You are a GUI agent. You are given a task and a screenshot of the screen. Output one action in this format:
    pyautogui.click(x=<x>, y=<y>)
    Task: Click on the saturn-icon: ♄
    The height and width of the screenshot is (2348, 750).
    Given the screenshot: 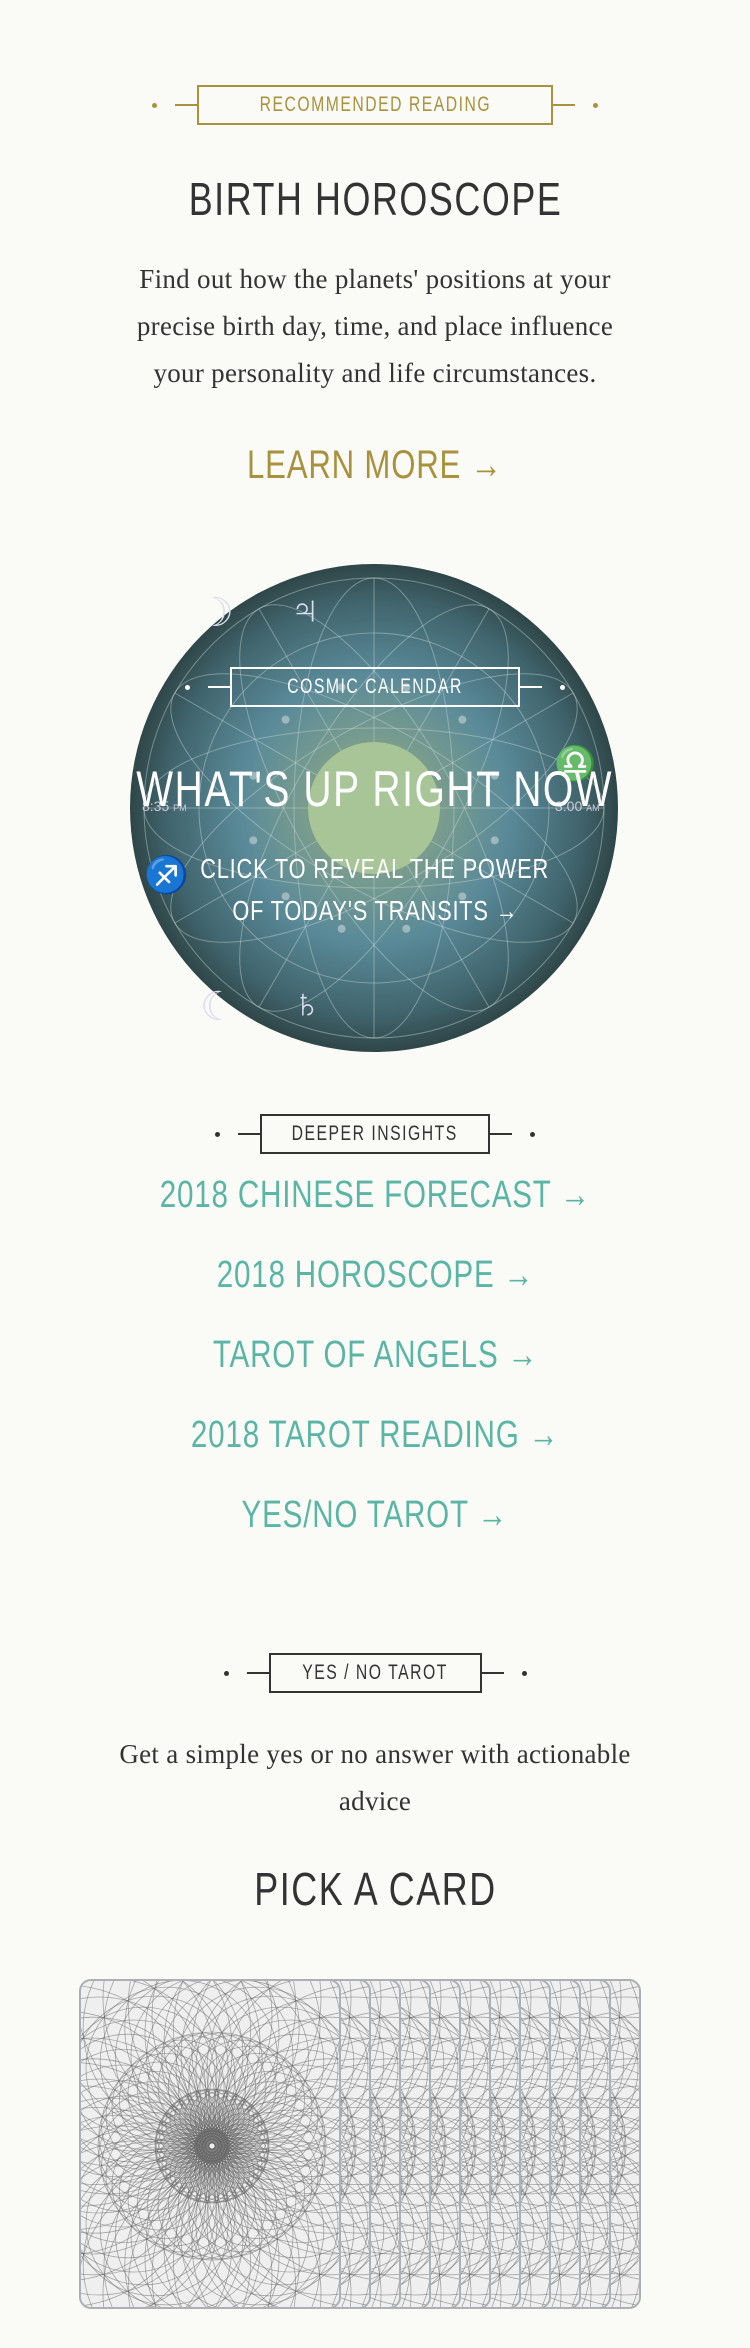 What is the action you would take?
    pyautogui.click(x=307, y=1004)
    